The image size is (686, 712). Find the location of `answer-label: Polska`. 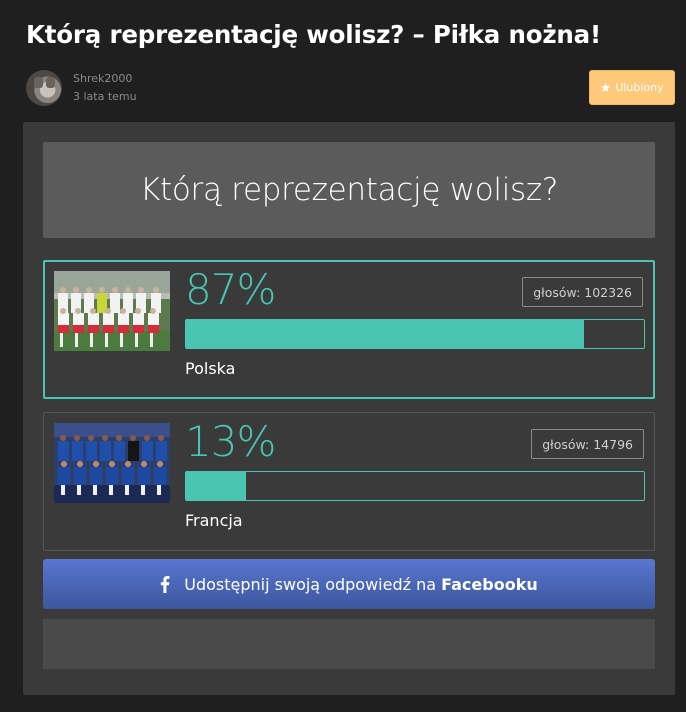

answer-label: Polska is located at coordinates (210, 368).